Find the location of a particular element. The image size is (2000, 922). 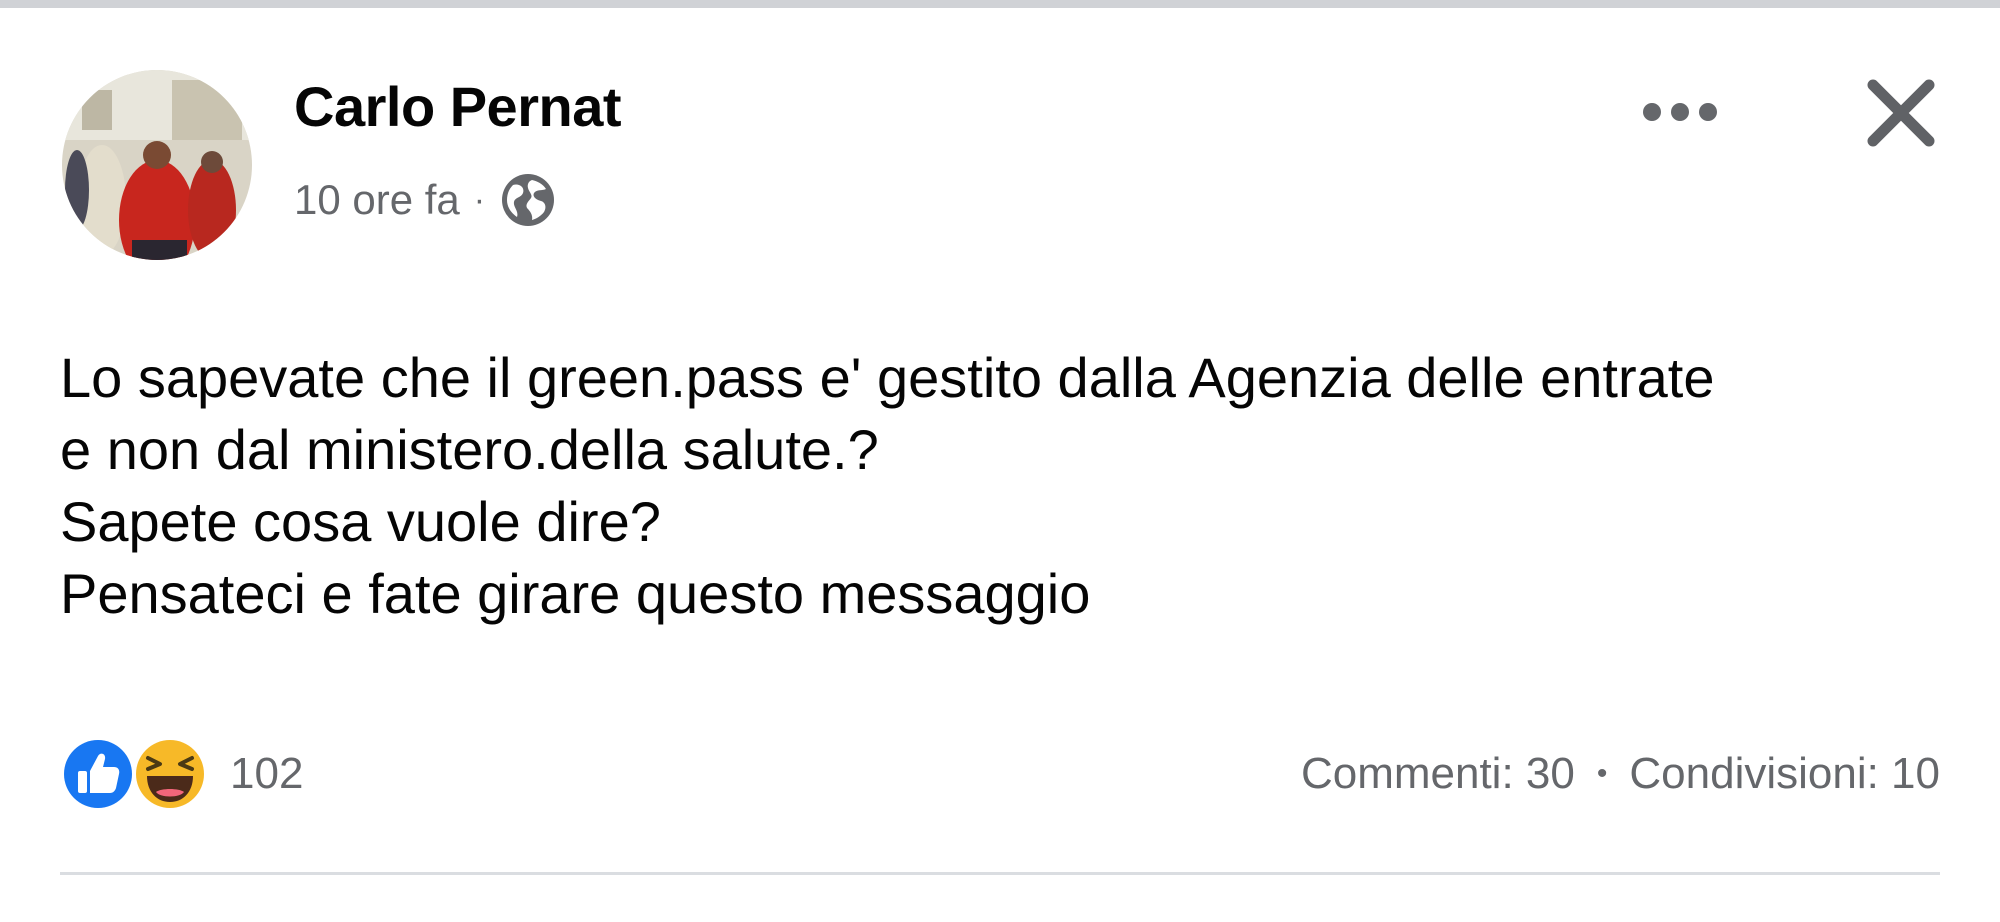

avatar-photo is located at coordinates (157, 165).